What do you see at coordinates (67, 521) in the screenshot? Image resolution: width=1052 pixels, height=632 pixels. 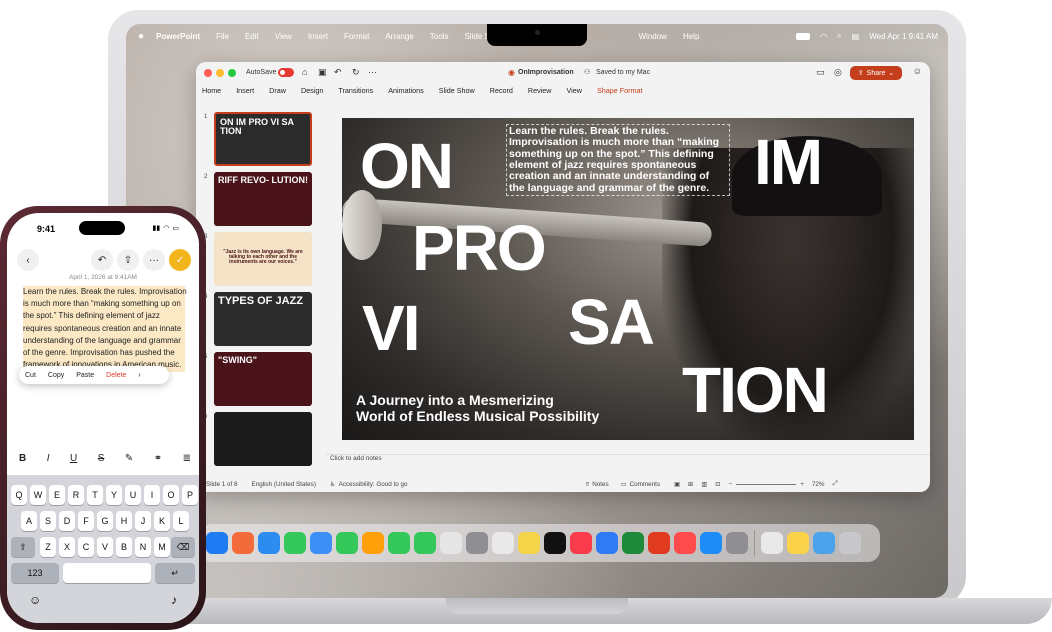 I see `key-d: D` at bounding box center [67, 521].